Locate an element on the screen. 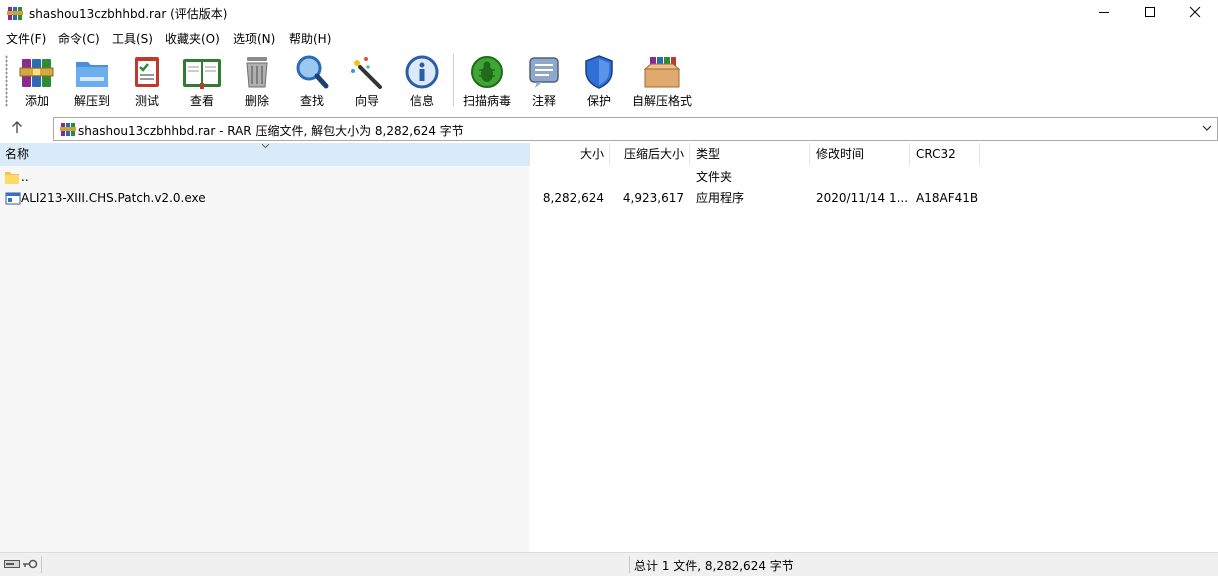 The height and width of the screenshot is (576, 1218). wizard-wand-icon is located at coordinates (366, 73).